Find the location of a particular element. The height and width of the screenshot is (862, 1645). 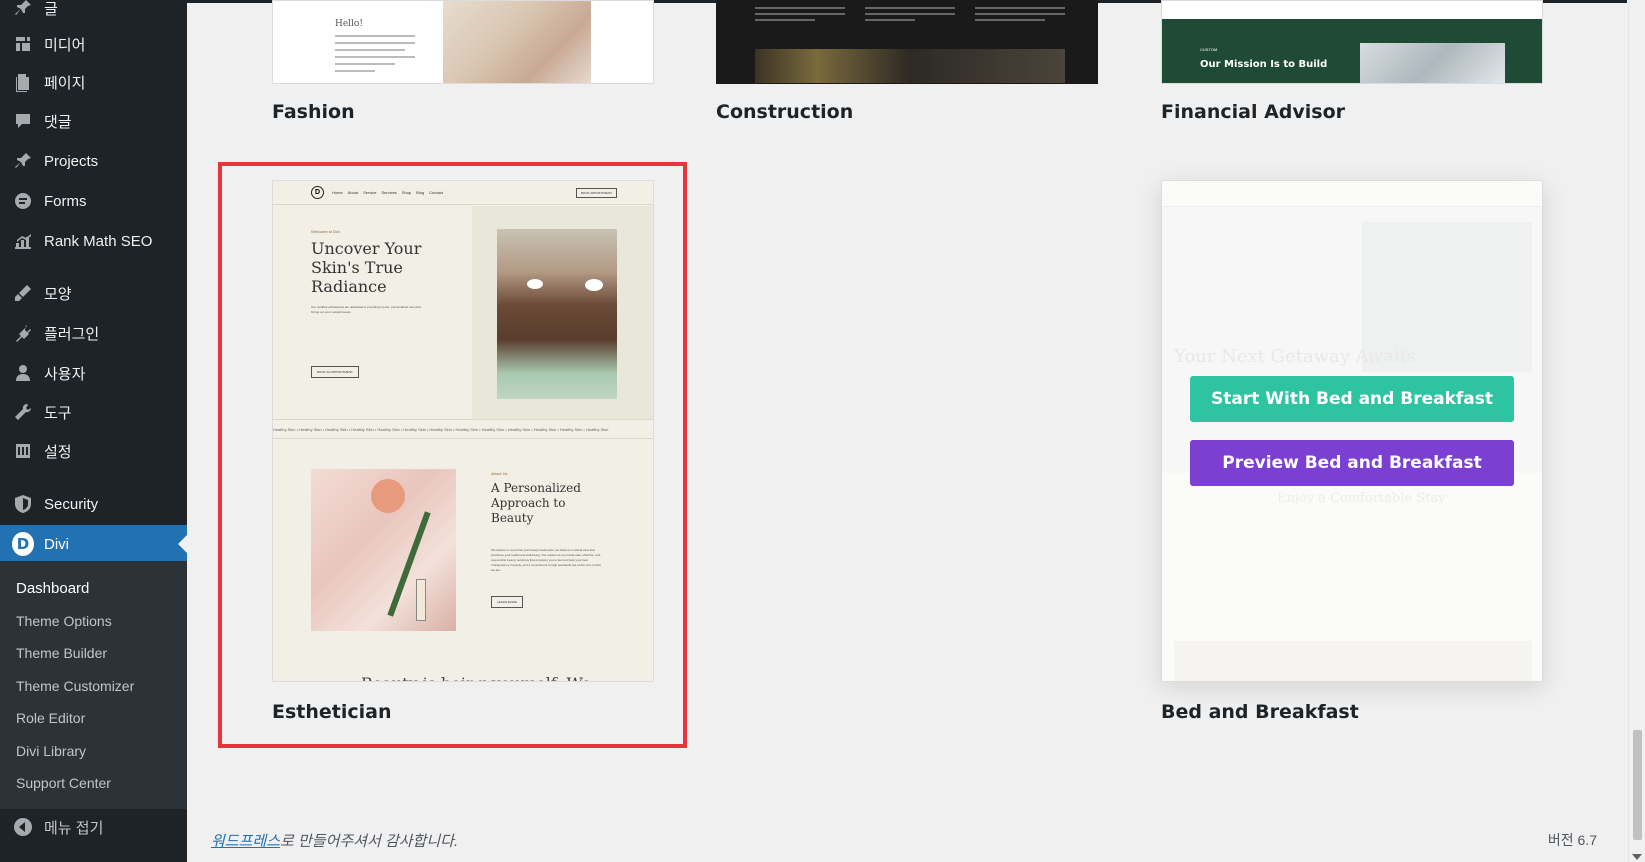

esthetician-learn-more: LEARN MORE is located at coordinates (507, 602).